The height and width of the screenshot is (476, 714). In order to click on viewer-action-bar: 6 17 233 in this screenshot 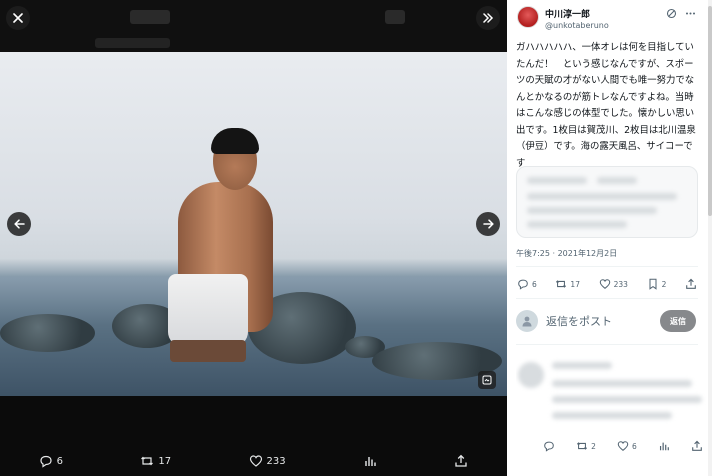, I will do `click(253, 461)`.